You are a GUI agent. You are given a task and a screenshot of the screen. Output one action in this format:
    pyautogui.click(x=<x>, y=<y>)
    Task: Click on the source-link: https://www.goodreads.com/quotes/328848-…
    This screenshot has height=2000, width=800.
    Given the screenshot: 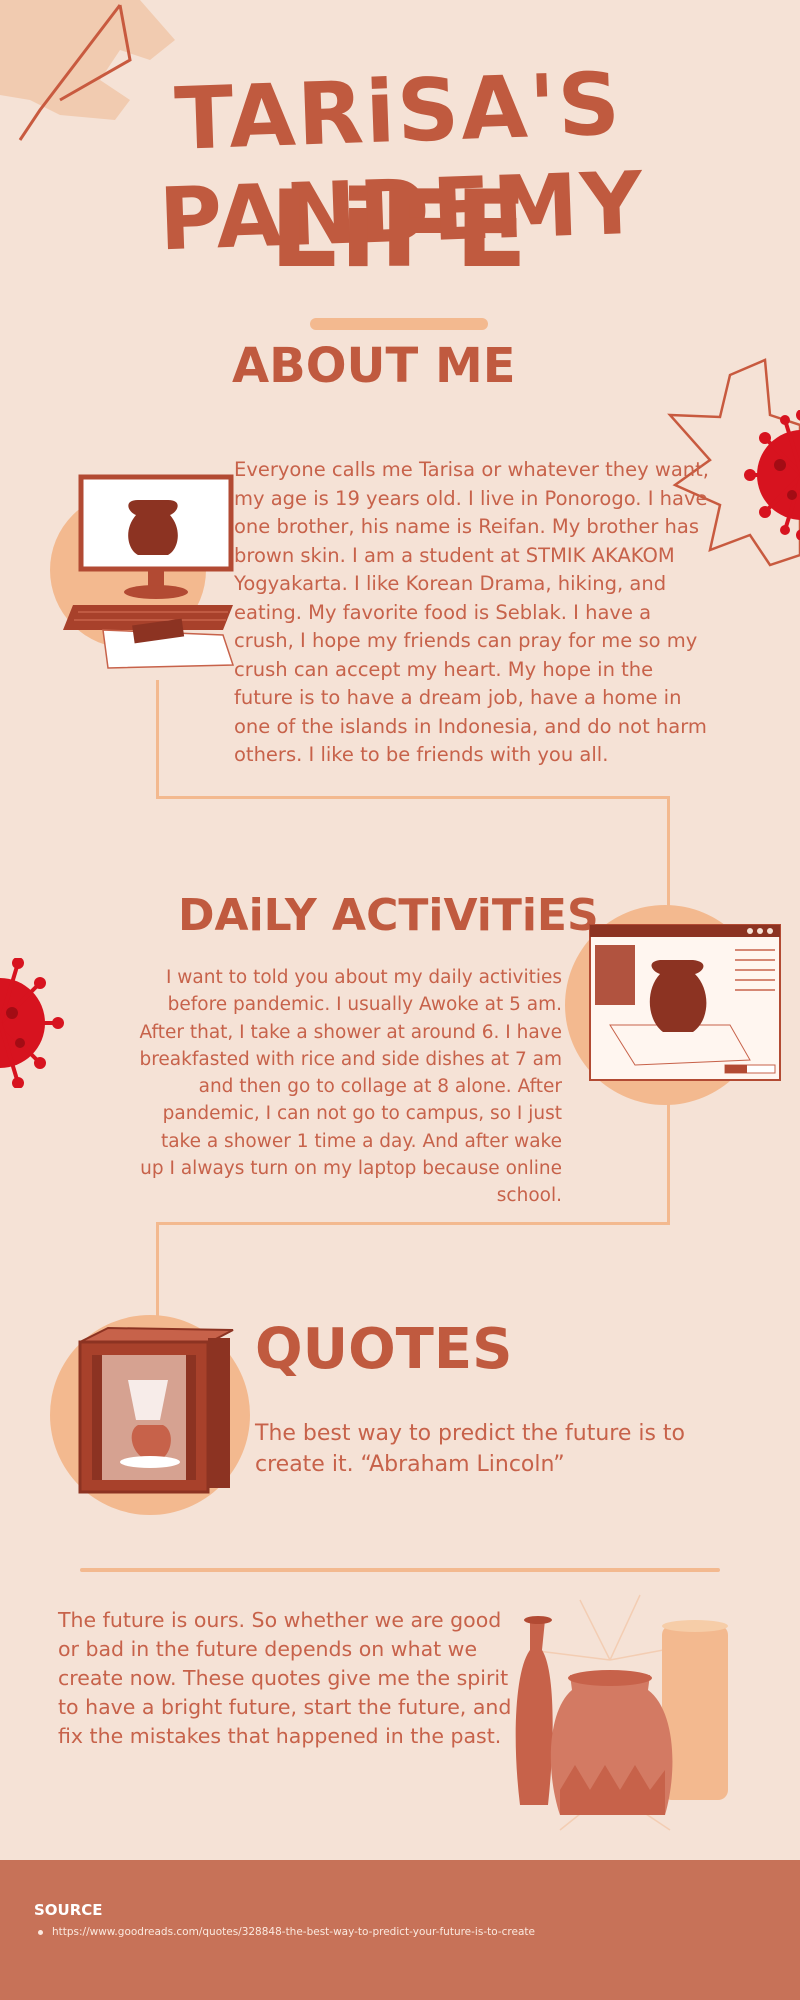 What is the action you would take?
    pyautogui.click(x=293, y=1932)
    